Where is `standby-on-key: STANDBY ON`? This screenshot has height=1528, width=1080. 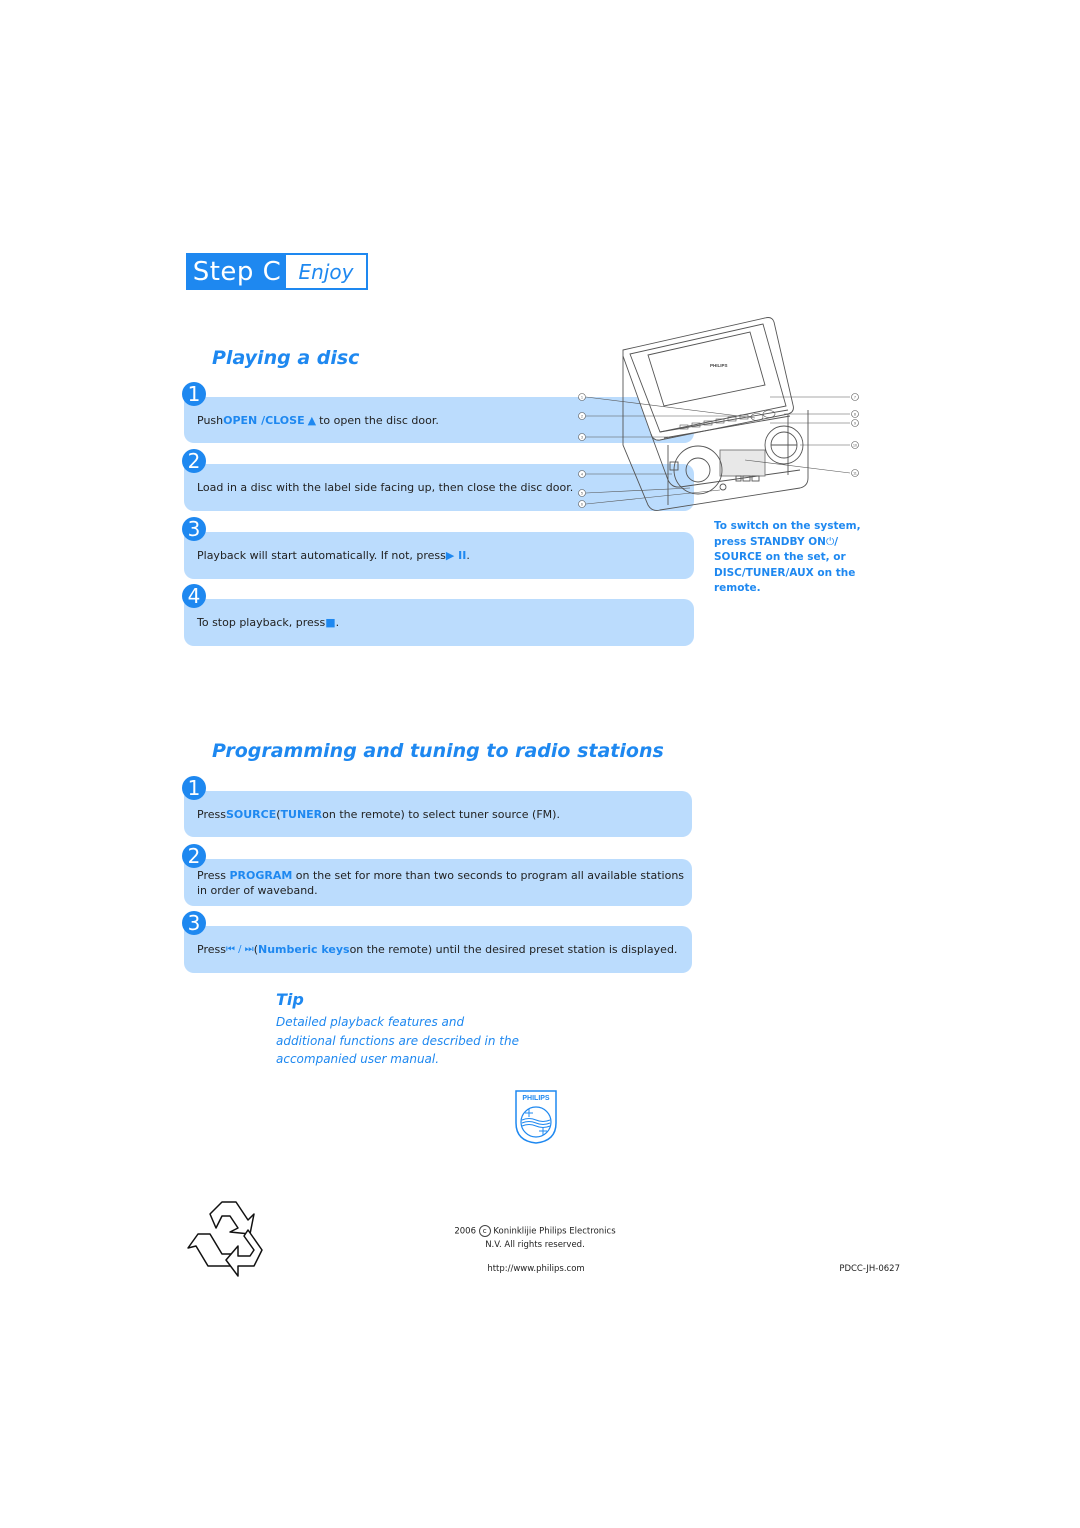 standby-on-key: STANDBY ON is located at coordinates (787, 541).